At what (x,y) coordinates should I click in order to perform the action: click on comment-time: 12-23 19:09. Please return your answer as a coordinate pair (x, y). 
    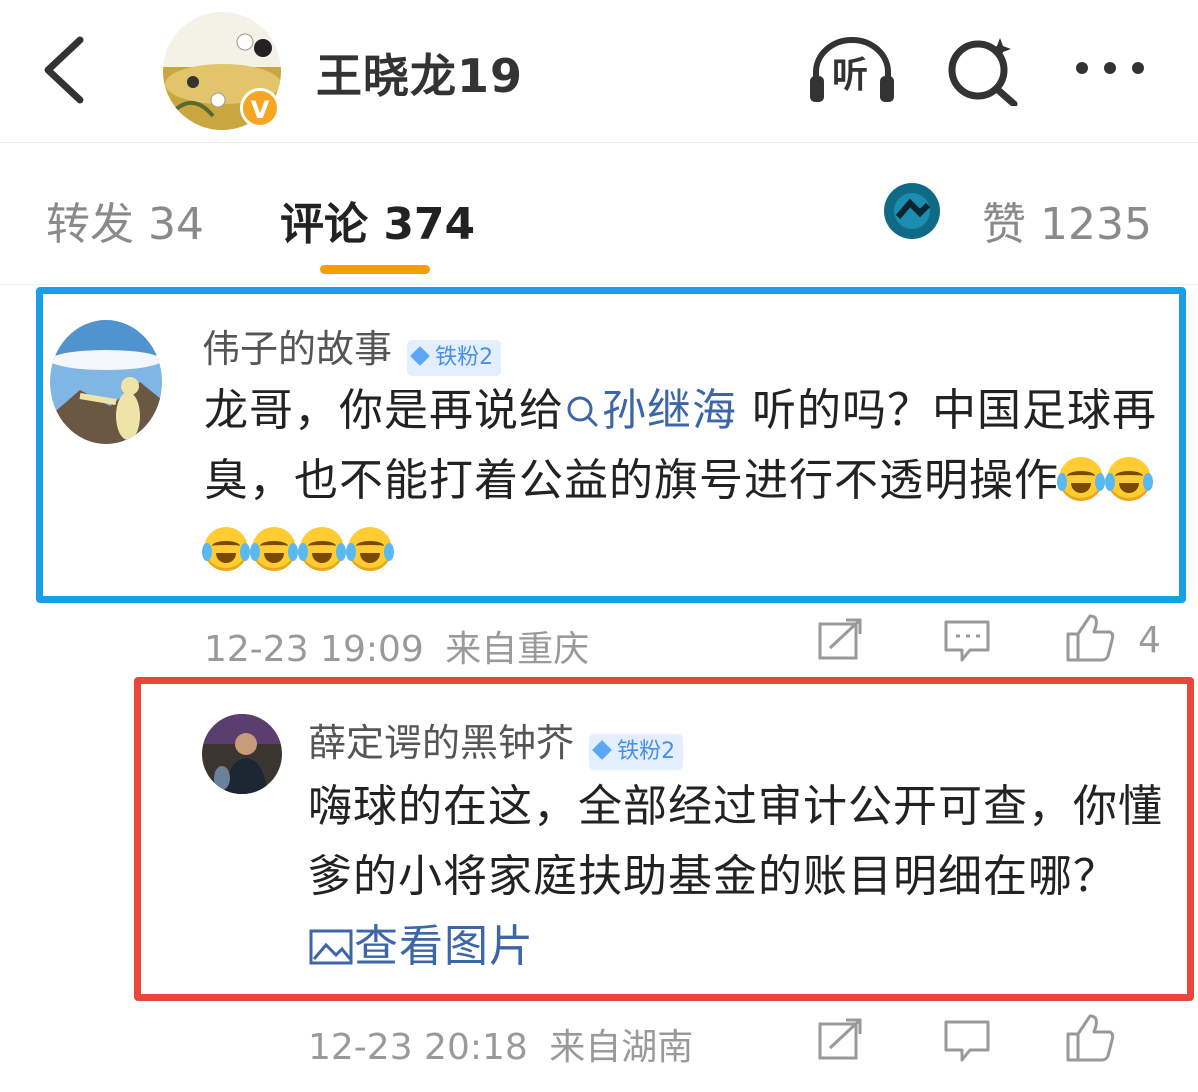
    Looking at the image, I should click on (314, 649).